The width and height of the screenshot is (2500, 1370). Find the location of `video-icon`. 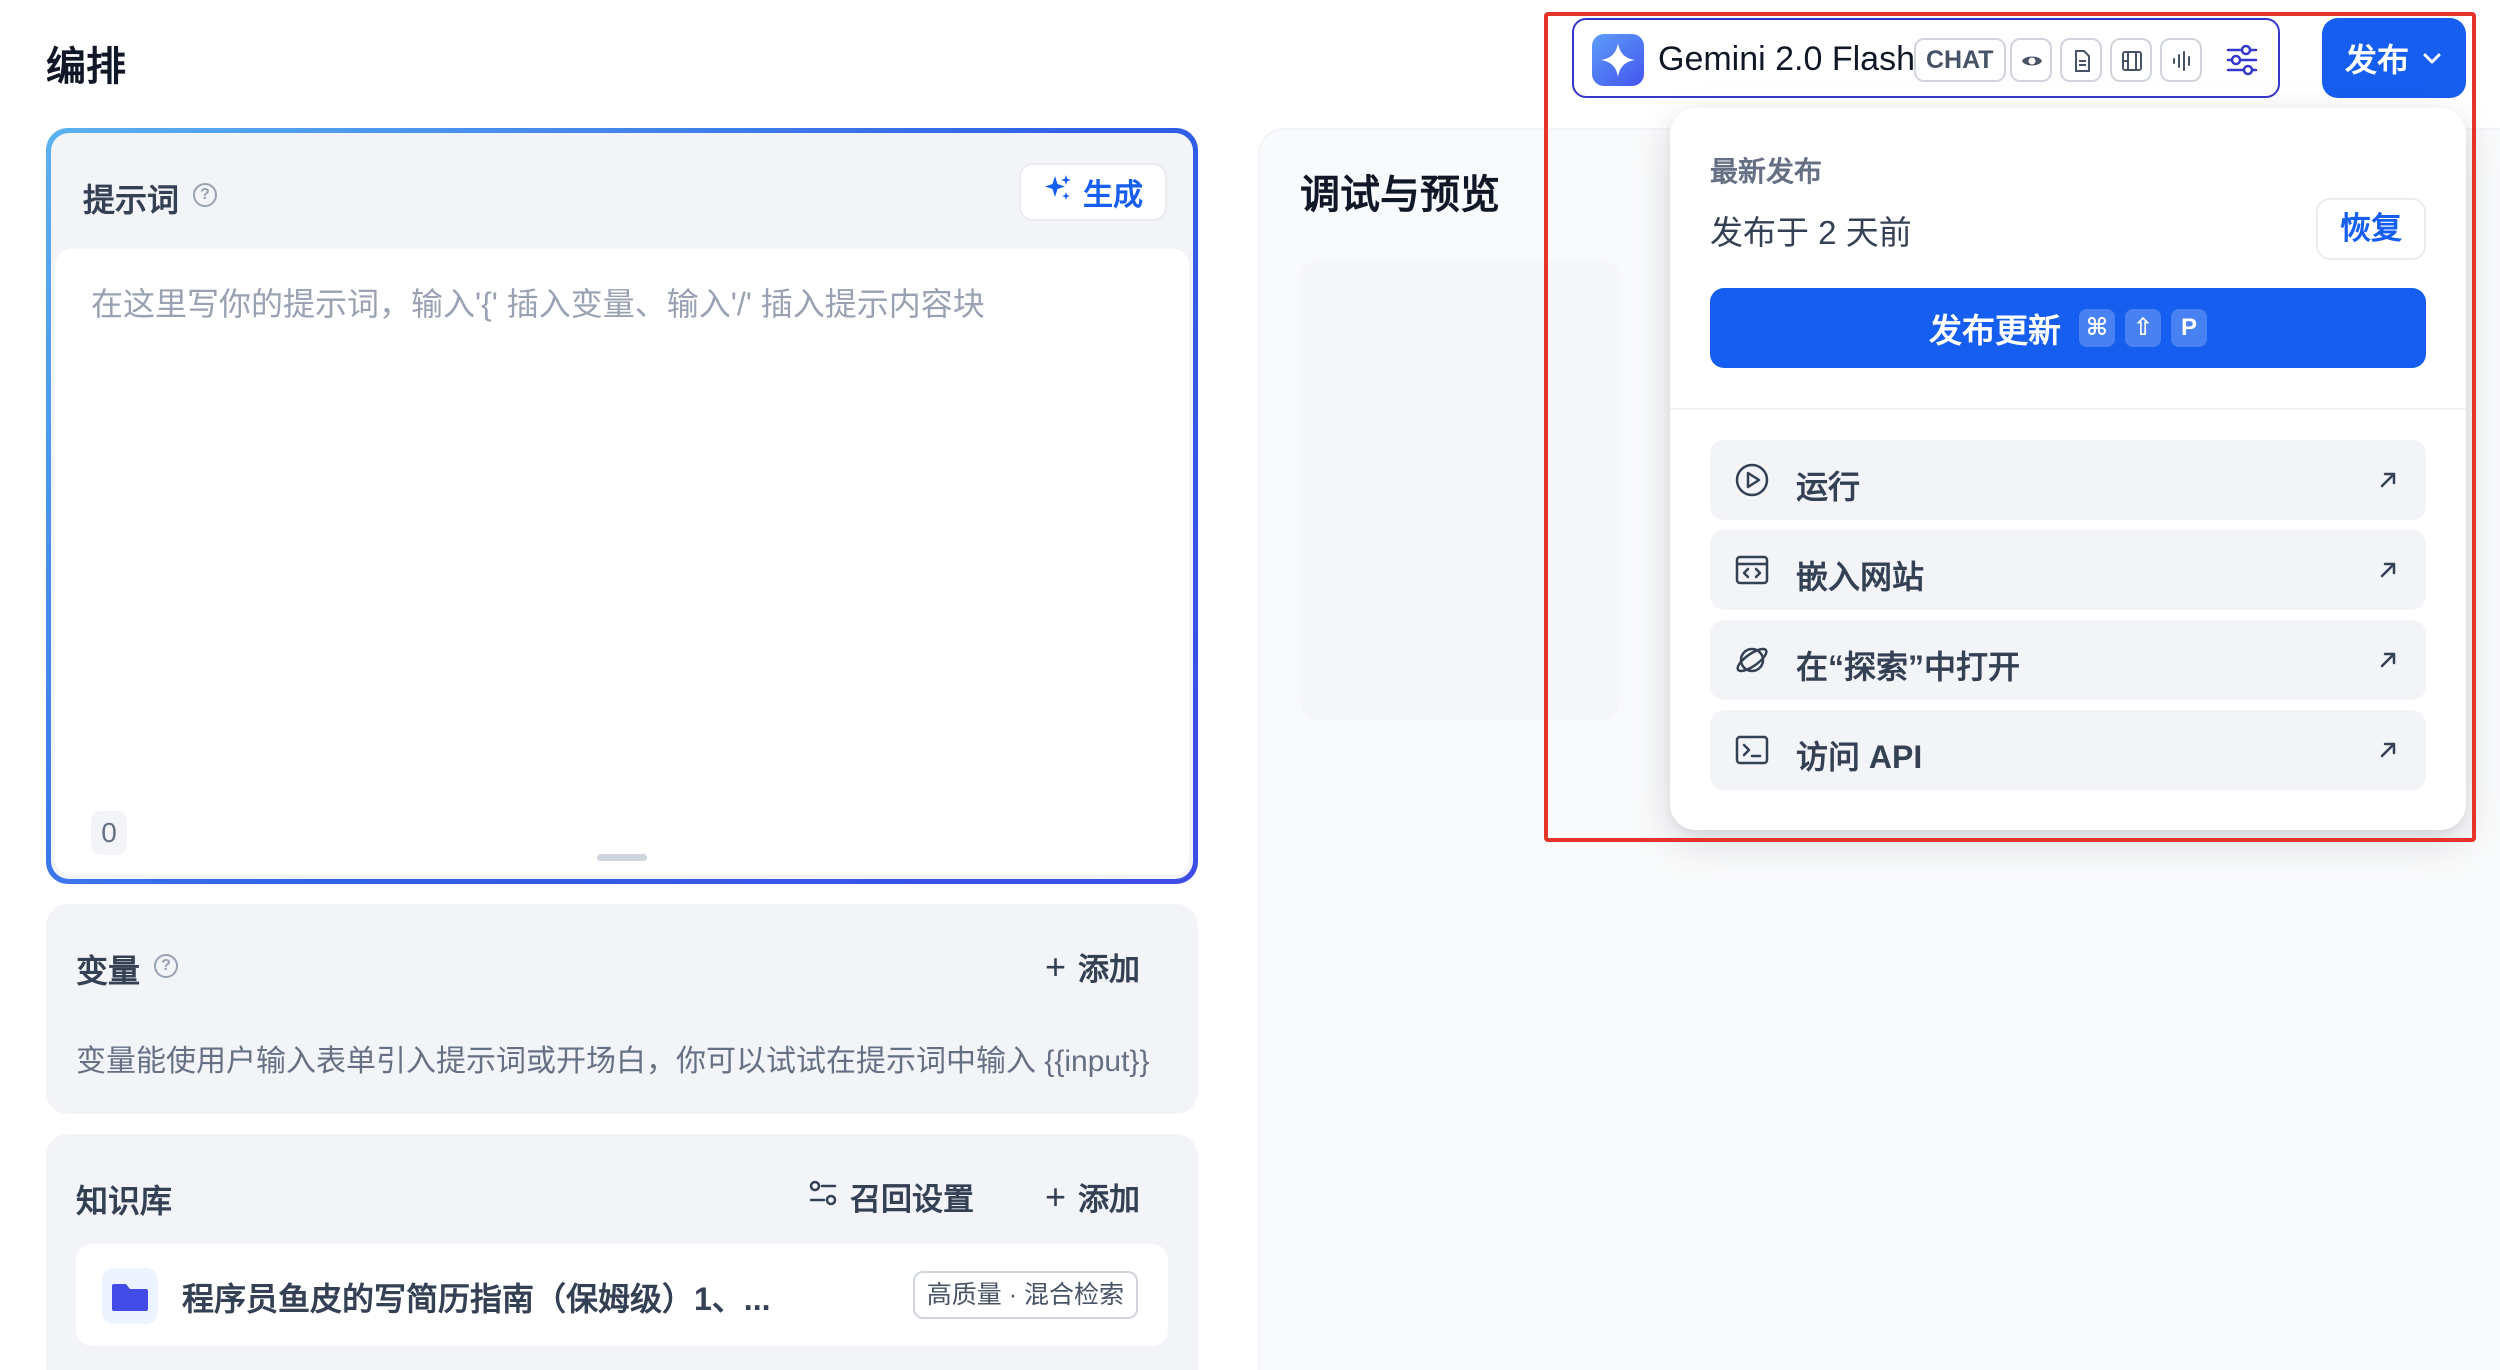

video-icon is located at coordinates (2131, 60).